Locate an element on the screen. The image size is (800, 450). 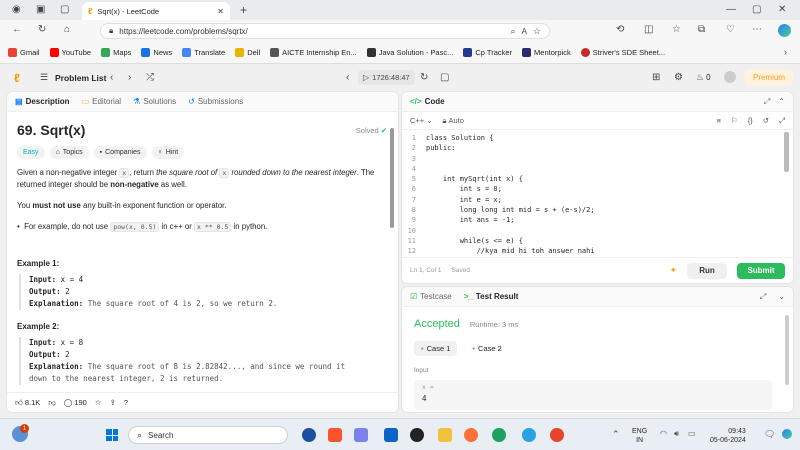
back-icon: ← is located at coordinates (17, 29).